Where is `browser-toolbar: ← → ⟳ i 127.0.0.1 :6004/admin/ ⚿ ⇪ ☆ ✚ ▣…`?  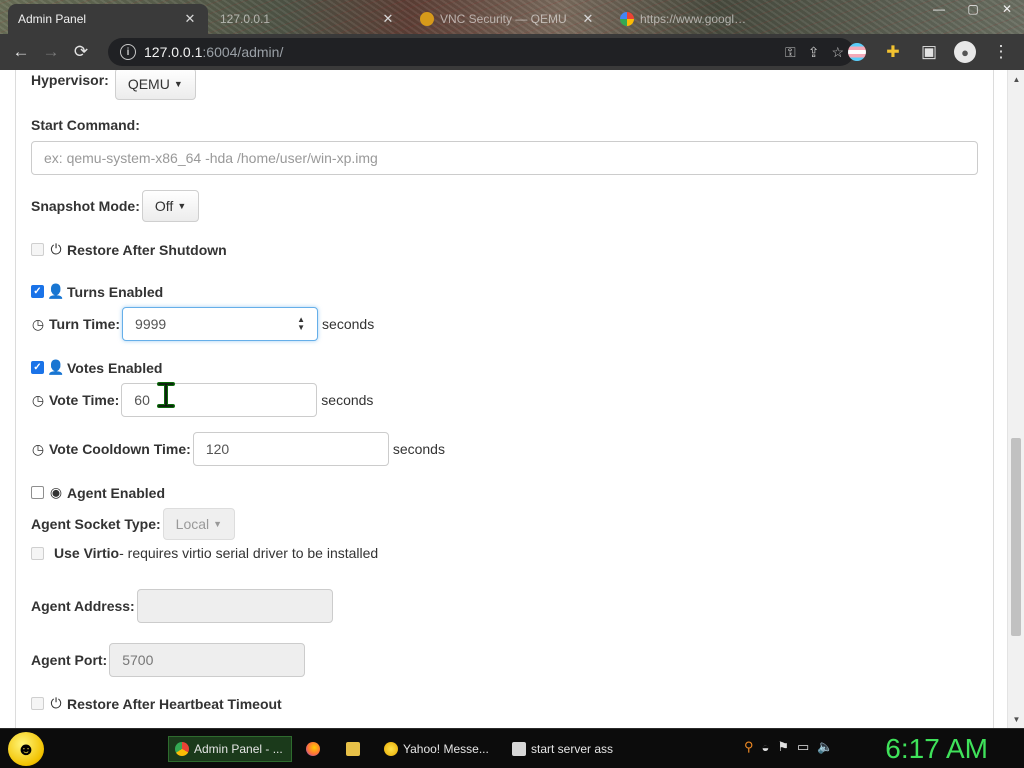
browser-toolbar: ← → ⟳ i 127.0.0.1 :6004/admin/ ⚿ ⇪ ☆ ✚ ▣… is located at coordinates (512, 52).